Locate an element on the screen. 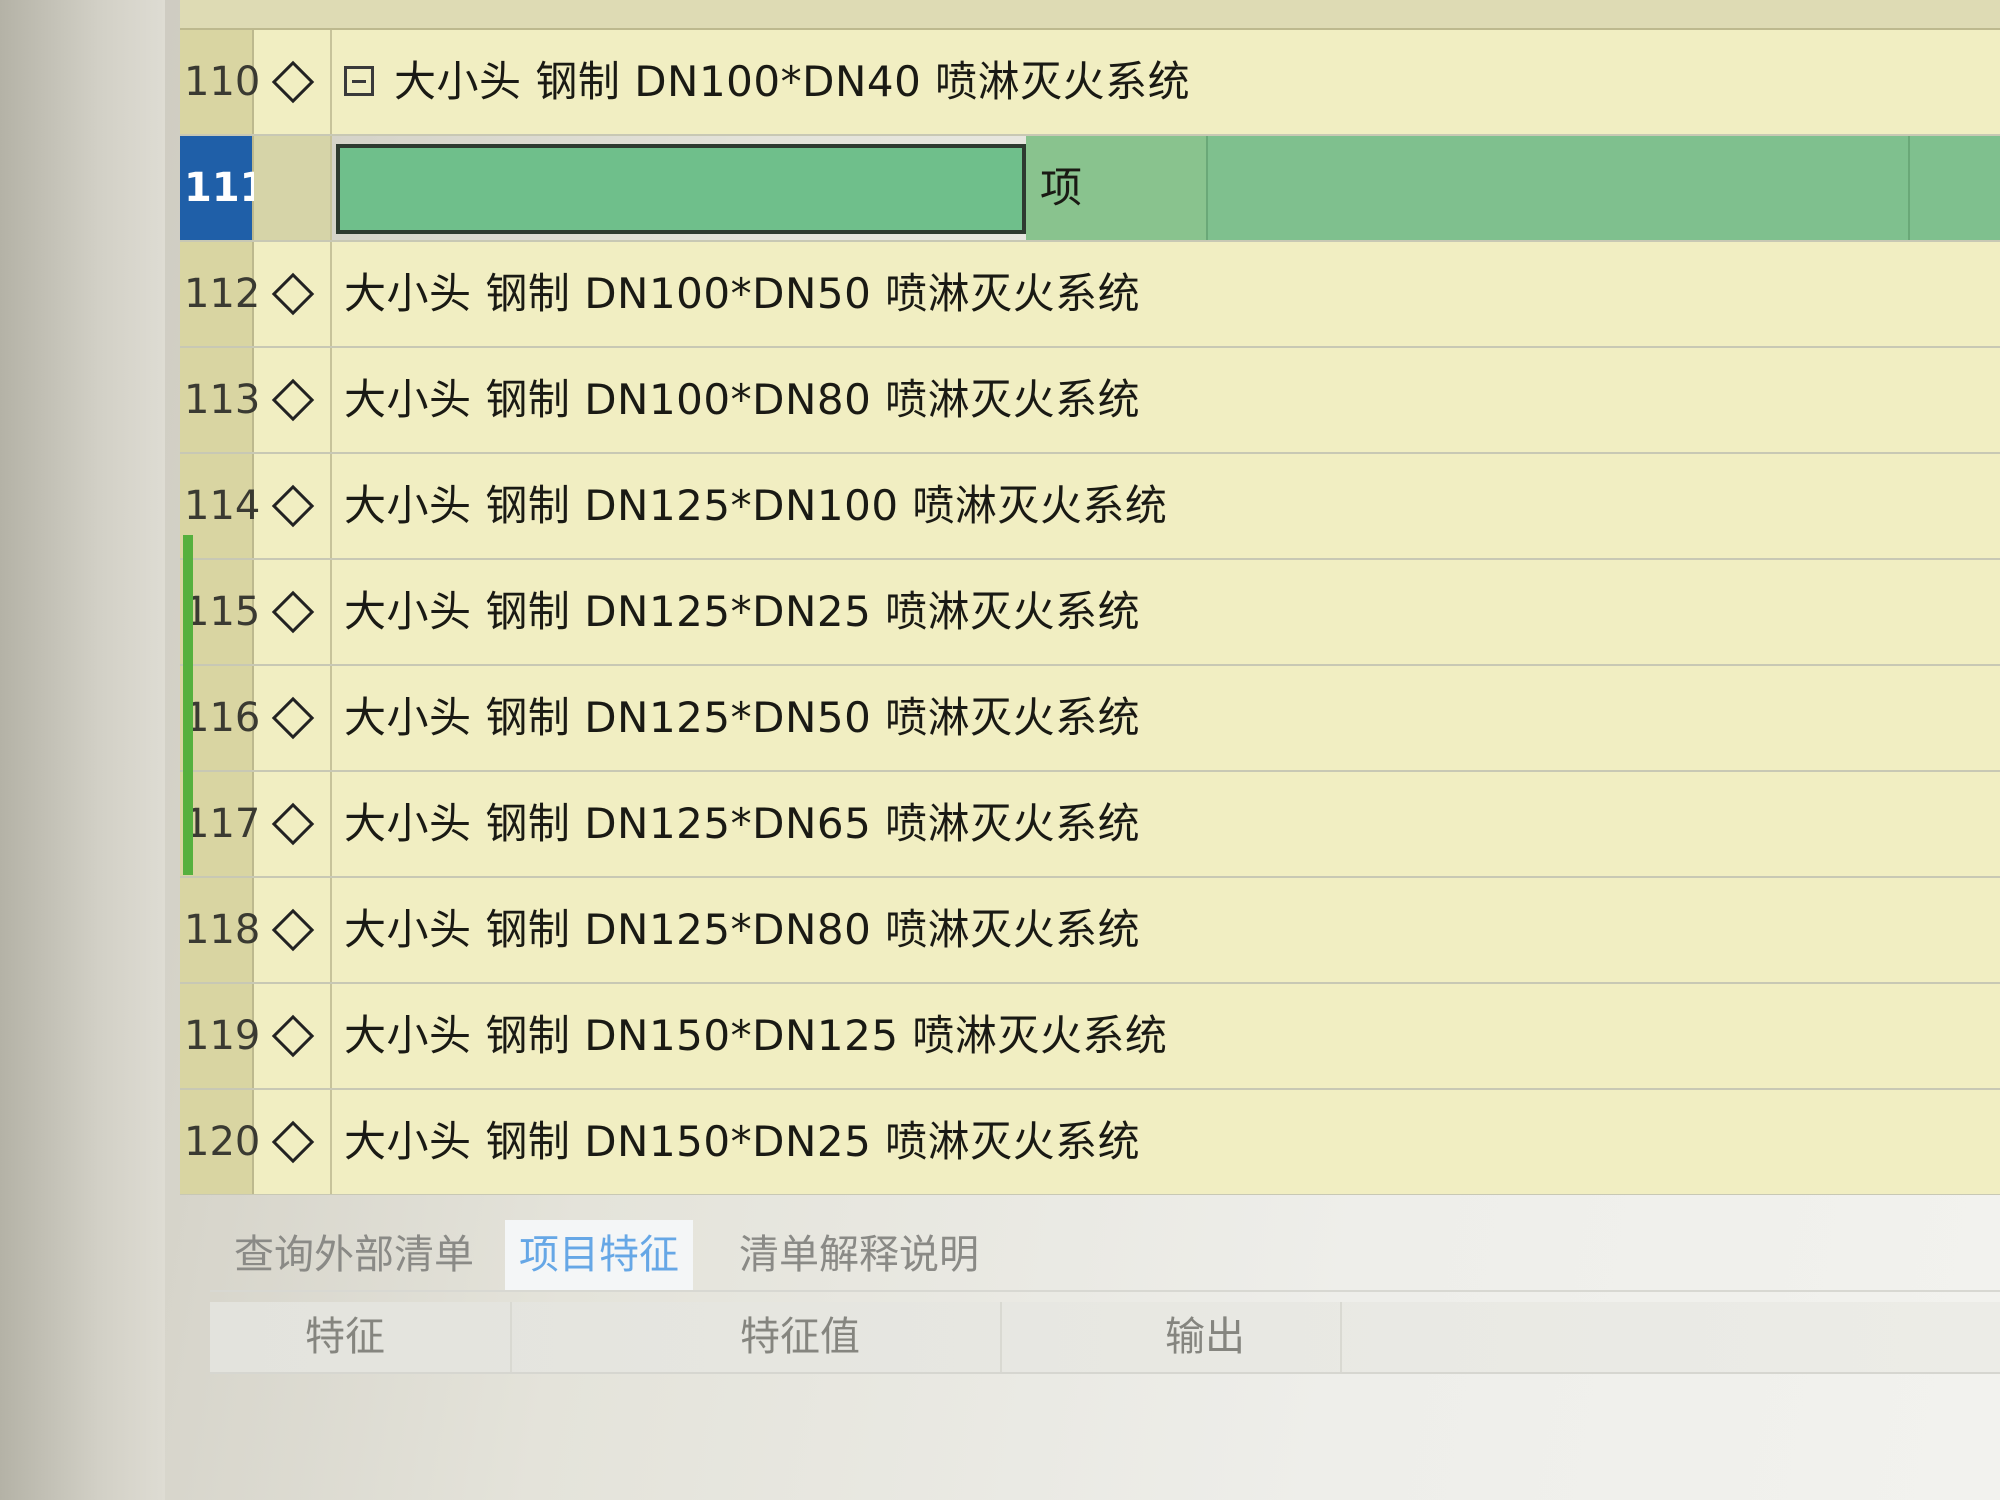  table-row: 120 大小头 钢制 DN150*DN25 喷淋灭火系统 is located at coordinates (1090, 1142).